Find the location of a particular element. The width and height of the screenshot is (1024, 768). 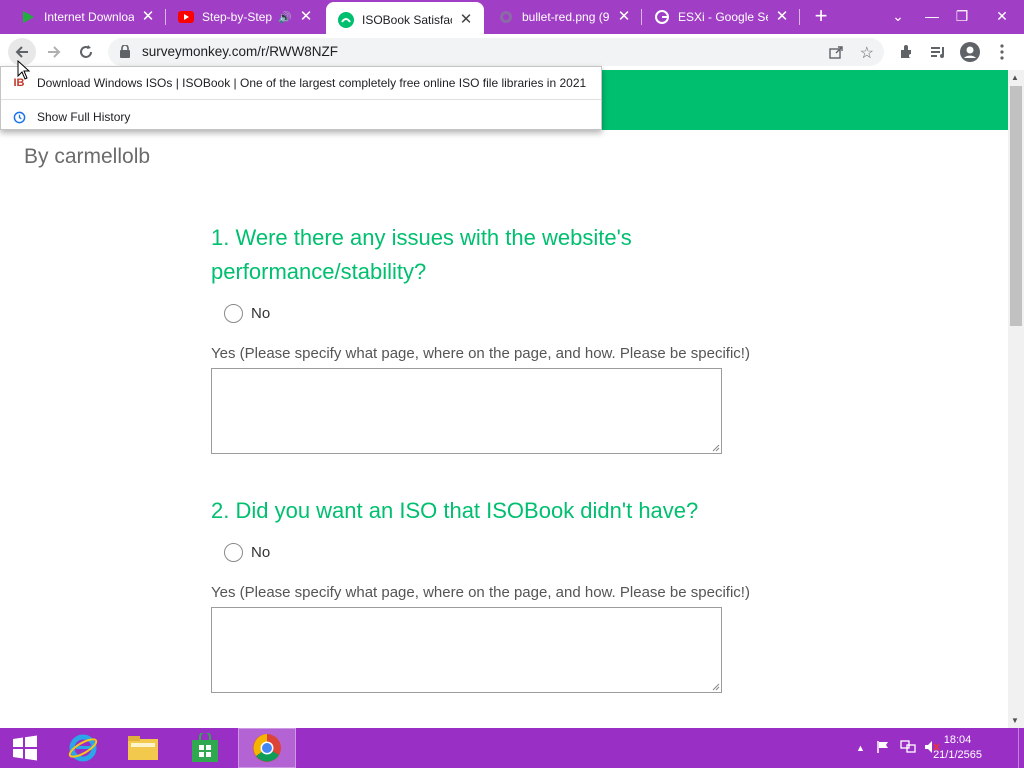

google-icon is located at coordinates (662, 17).